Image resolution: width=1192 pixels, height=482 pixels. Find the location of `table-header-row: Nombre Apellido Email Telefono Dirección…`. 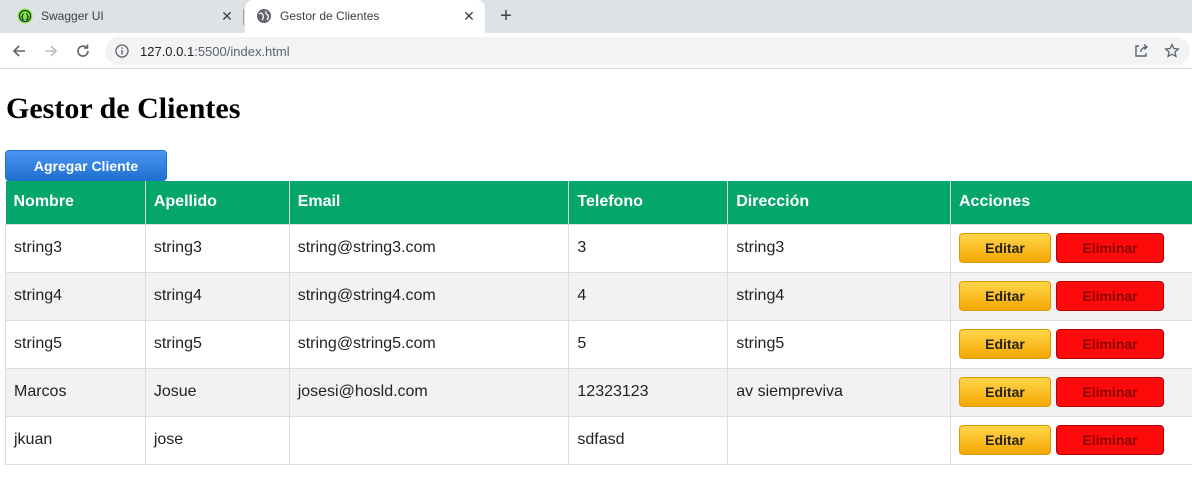

table-header-row: Nombre Apellido Email Telefono Dirección… is located at coordinates (598, 202).